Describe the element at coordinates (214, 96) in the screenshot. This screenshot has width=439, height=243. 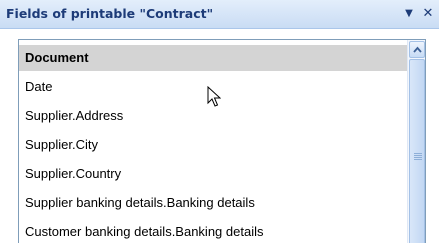
I see `mouse-pointer-icon` at that location.